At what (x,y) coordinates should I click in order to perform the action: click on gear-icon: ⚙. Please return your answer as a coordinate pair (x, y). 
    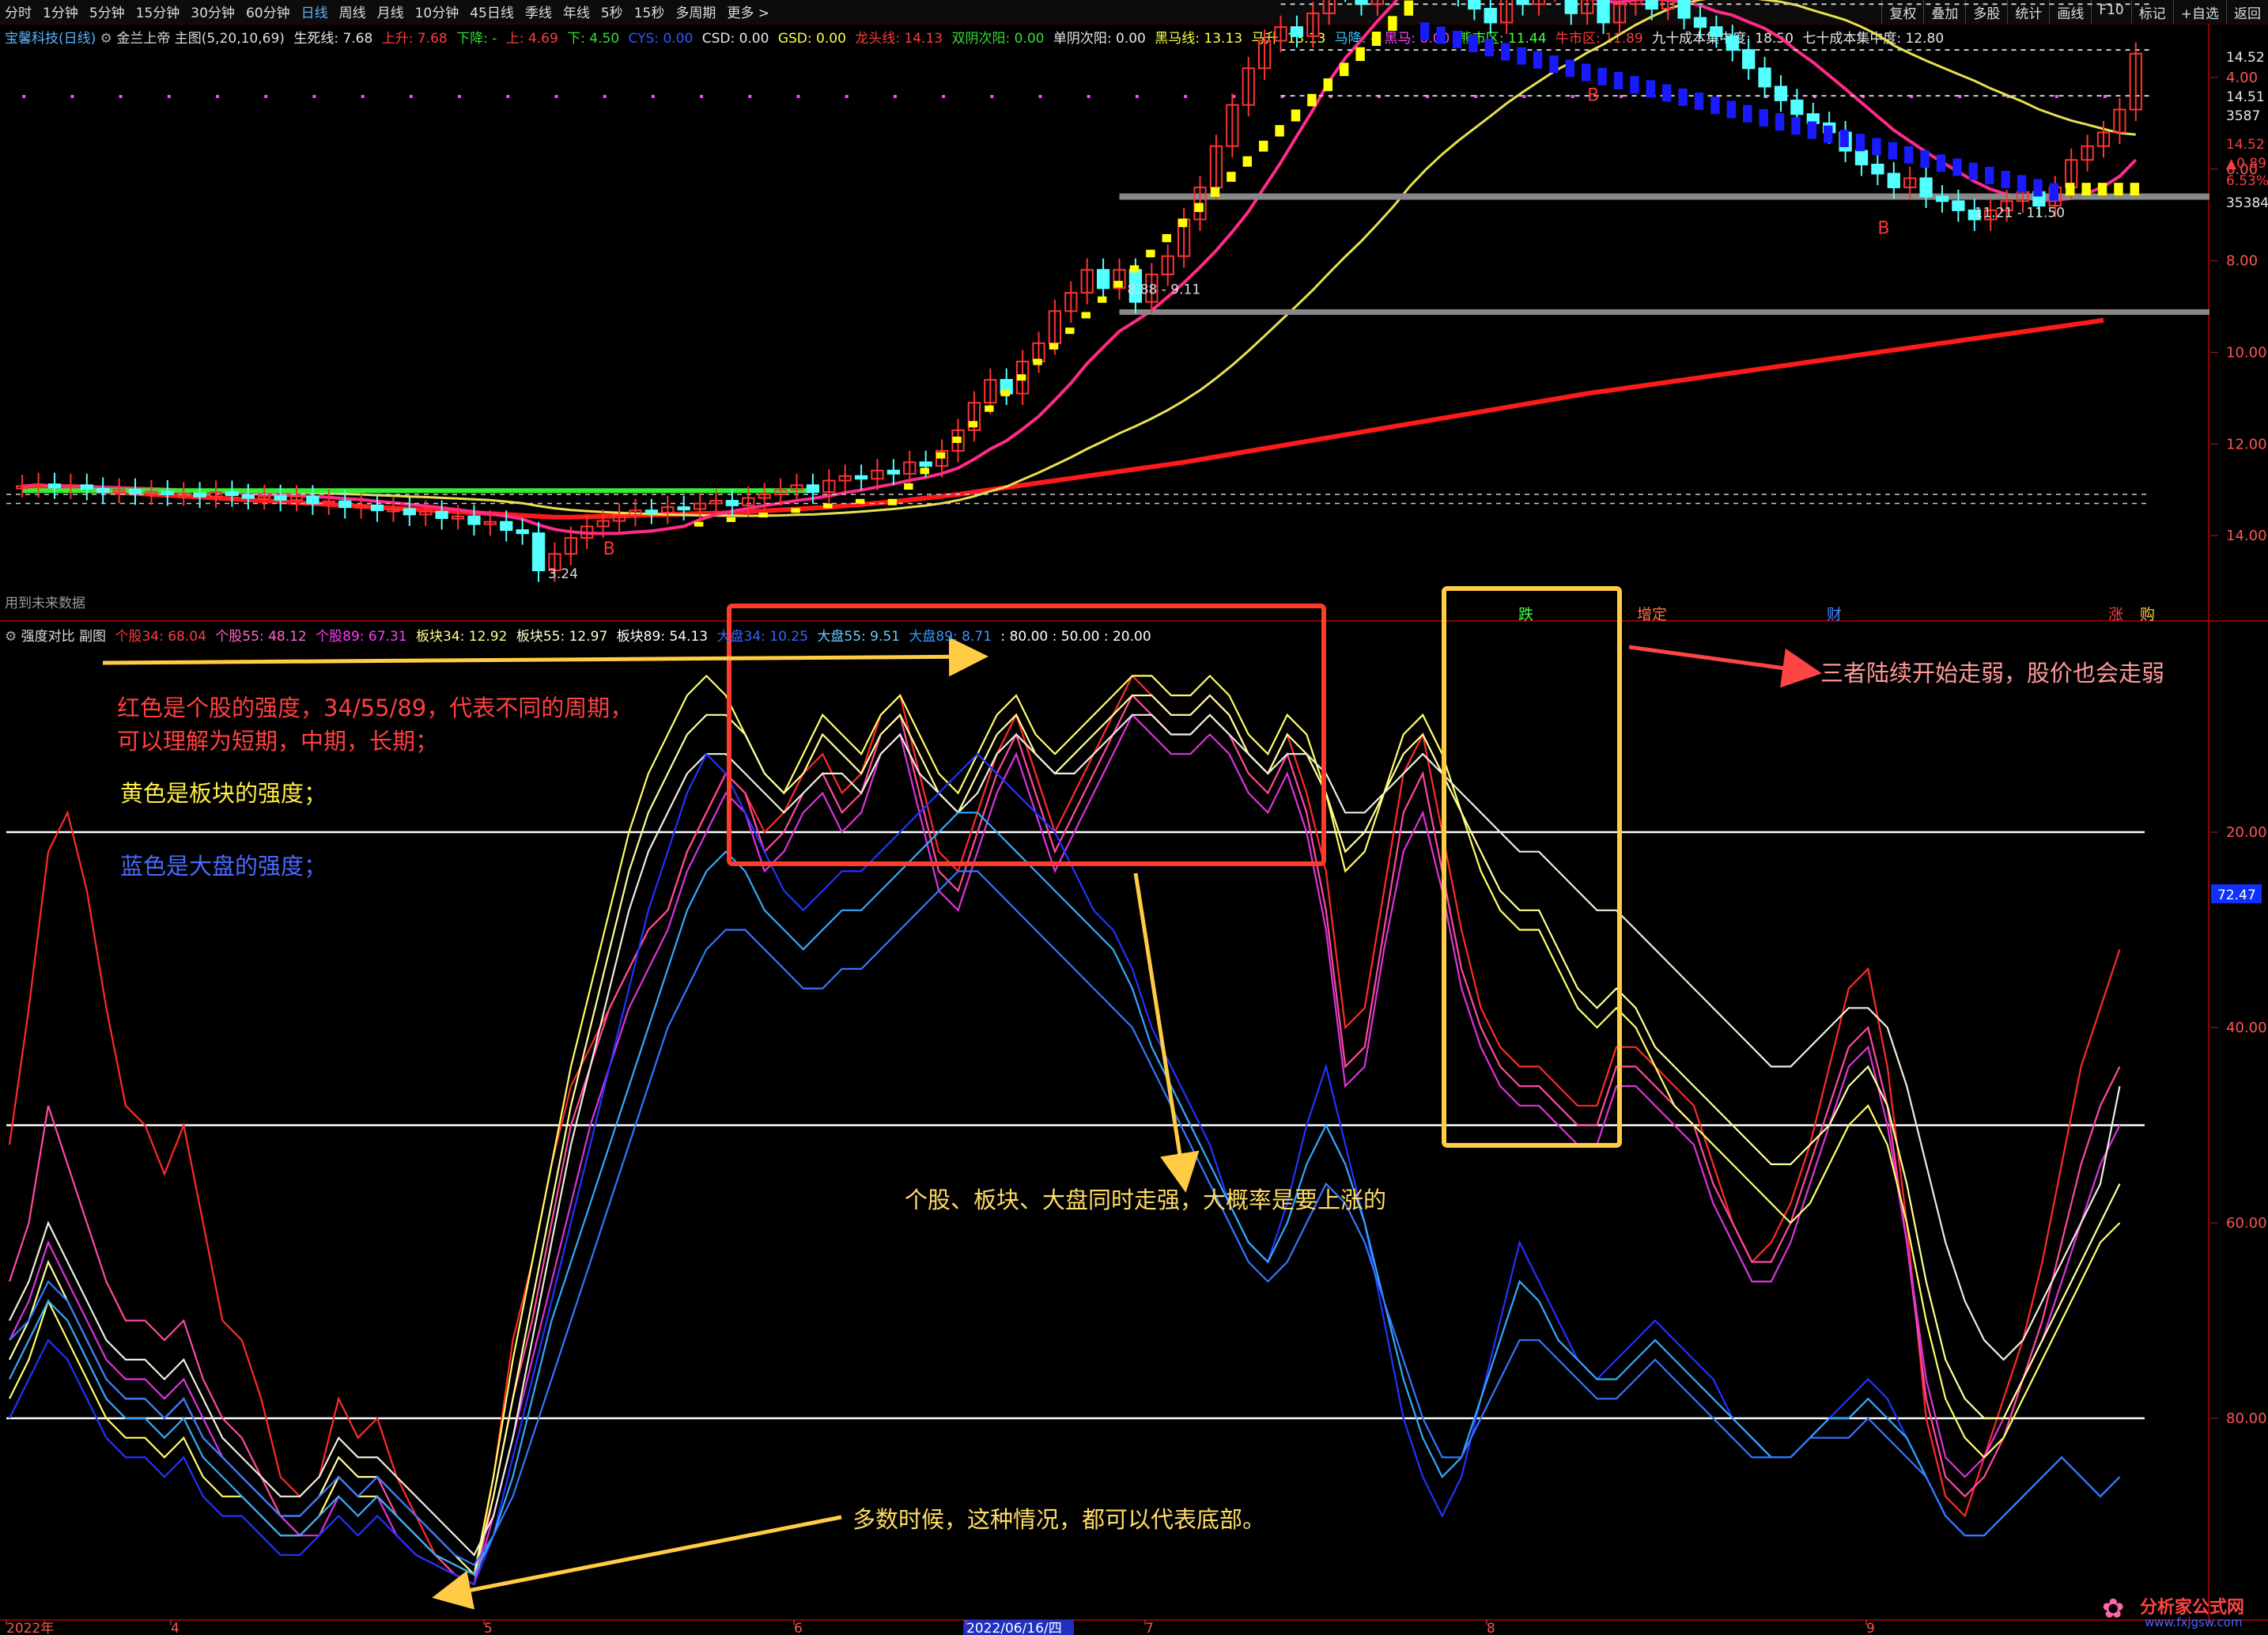
    Looking at the image, I should click on (11, 637).